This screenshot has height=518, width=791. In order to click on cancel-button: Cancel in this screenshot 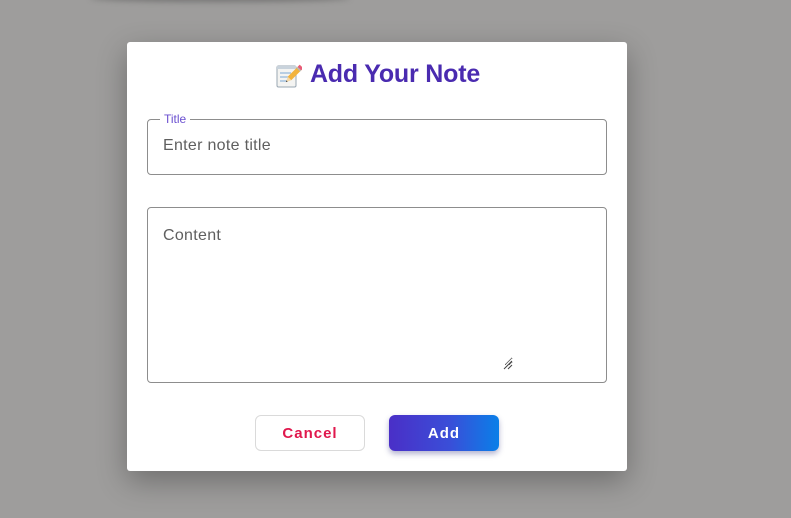, I will do `click(310, 433)`.